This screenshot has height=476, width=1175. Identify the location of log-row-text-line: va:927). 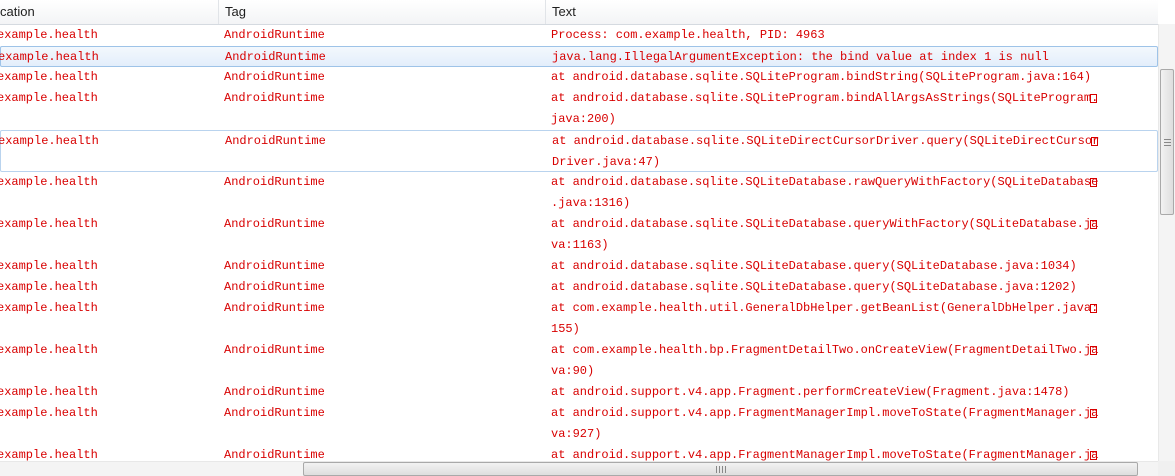
(576, 434).